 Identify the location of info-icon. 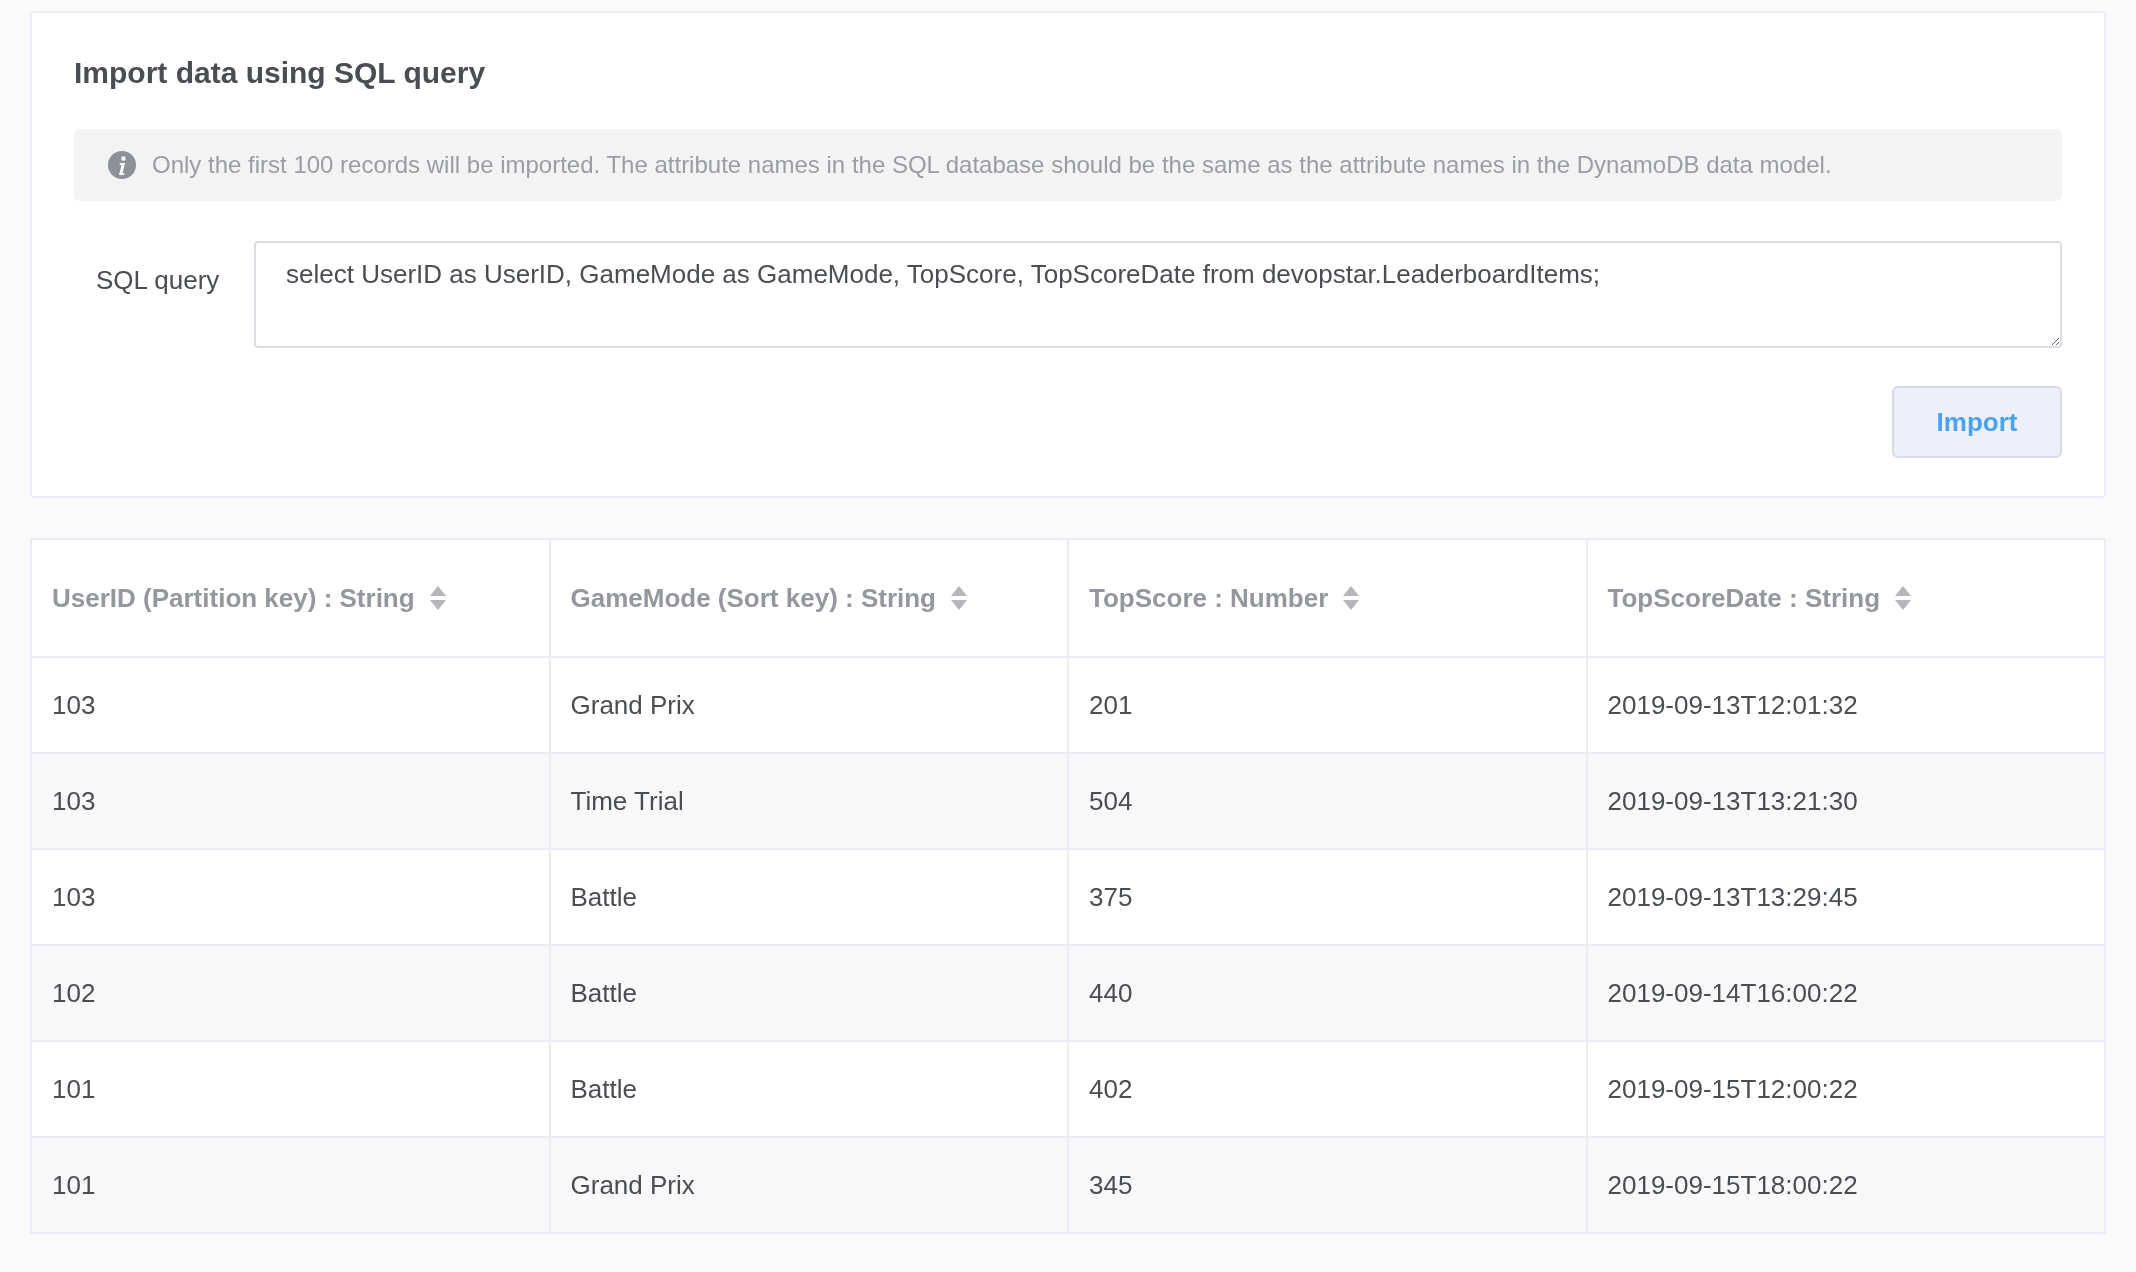
(122, 165).